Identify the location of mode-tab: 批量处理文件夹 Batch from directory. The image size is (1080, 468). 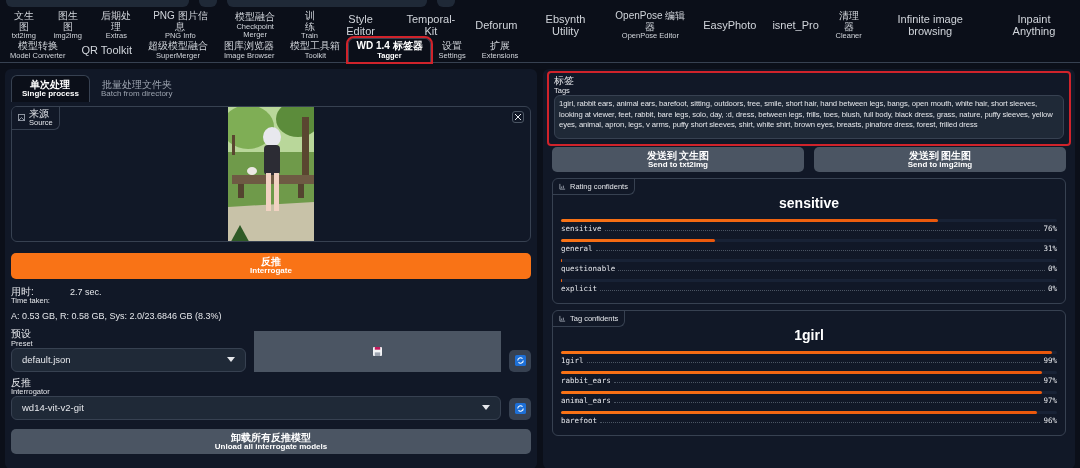
(136, 88).